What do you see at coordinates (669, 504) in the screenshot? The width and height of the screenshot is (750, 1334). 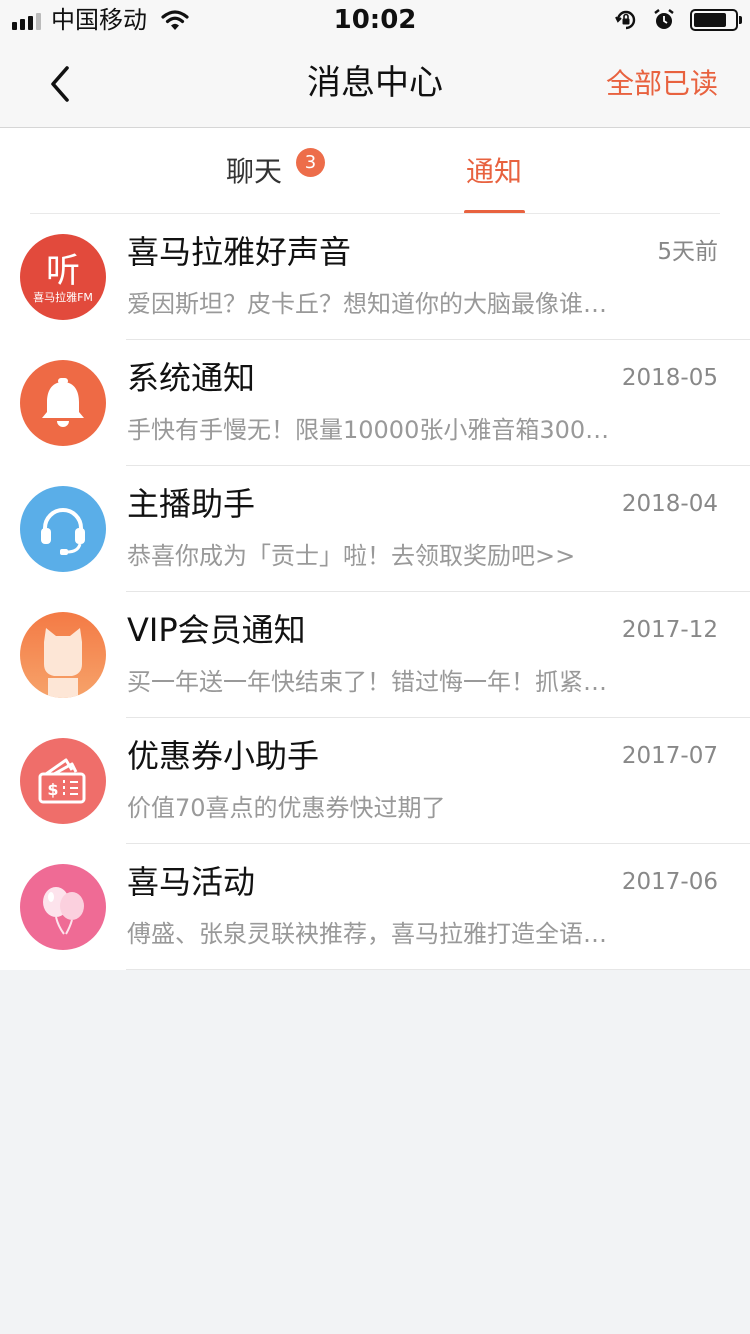 I see `item-time: 2018-04` at bounding box center [669, 504].